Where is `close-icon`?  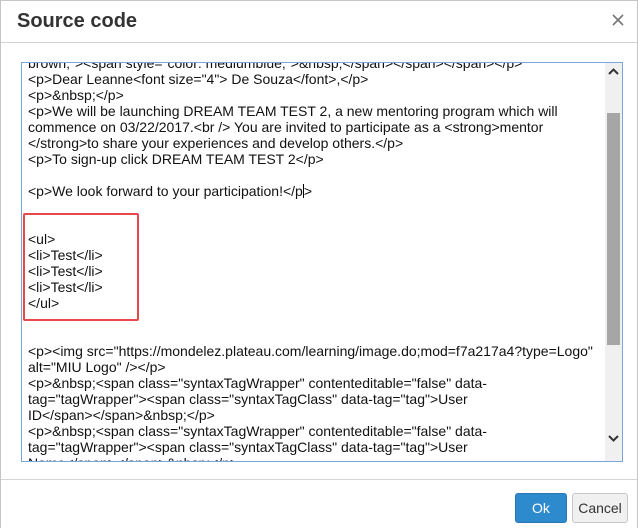 close-icon is located at coordinates (618, 20).